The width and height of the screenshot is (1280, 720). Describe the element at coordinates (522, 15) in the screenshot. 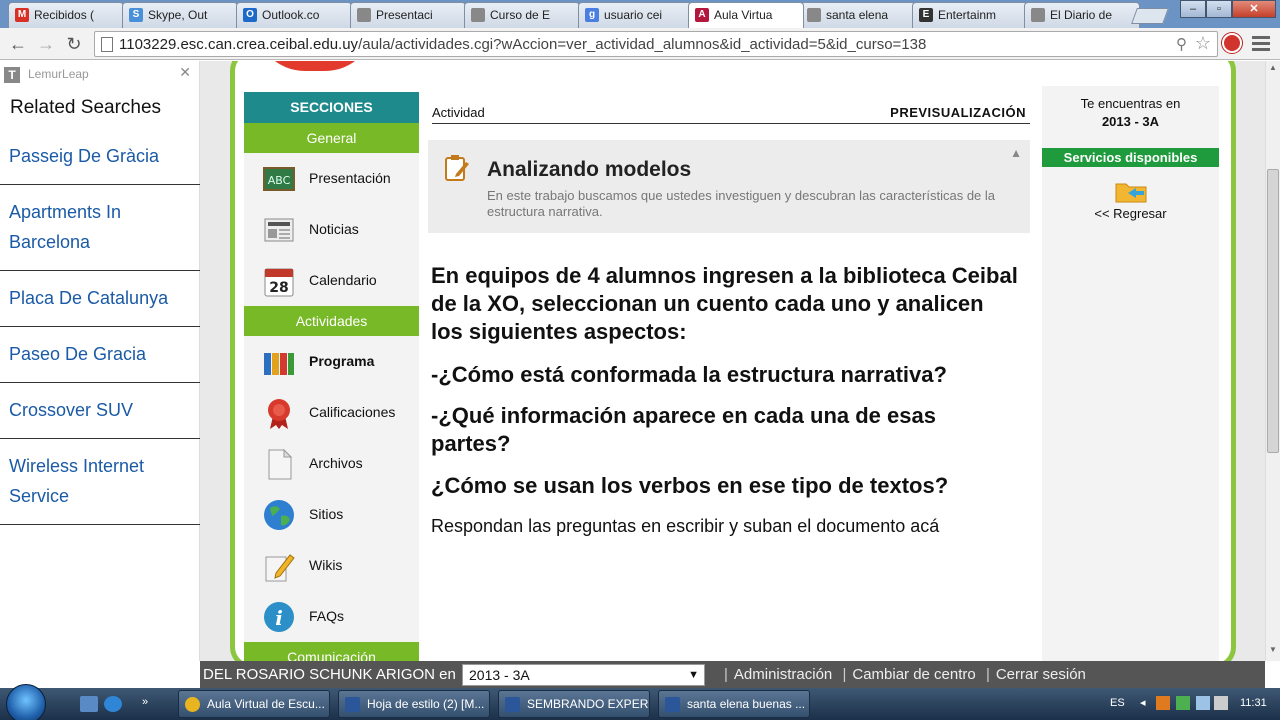

I see `browser-tab: Curso de E` at that location.